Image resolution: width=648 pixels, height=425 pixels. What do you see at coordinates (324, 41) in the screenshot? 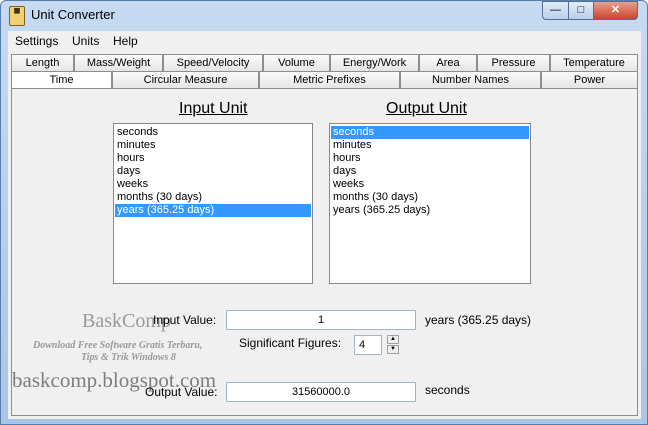
I see `menu-bar: Settings Units Help` at bounding box center [324, 41].